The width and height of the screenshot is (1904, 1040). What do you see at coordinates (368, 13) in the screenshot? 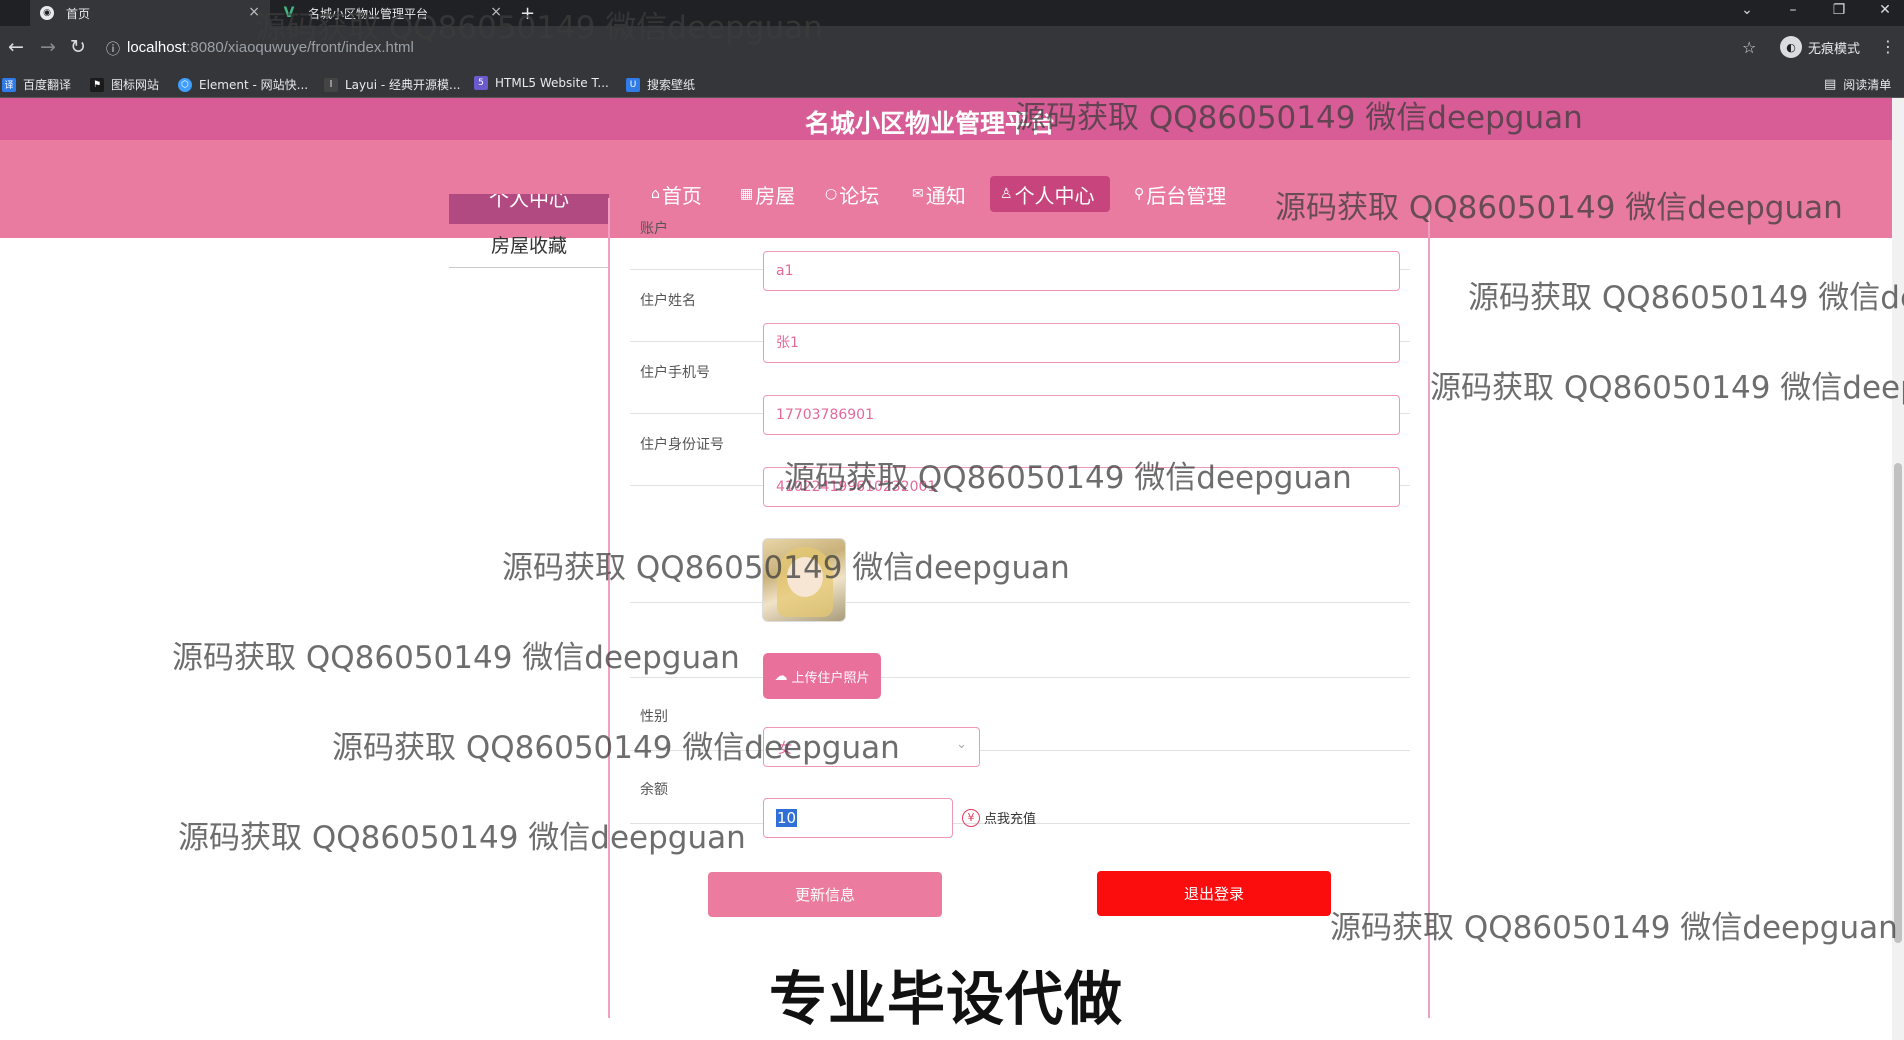
I see `tab-title: 名城小区物业管理平台` at bounding box center [368, 13].